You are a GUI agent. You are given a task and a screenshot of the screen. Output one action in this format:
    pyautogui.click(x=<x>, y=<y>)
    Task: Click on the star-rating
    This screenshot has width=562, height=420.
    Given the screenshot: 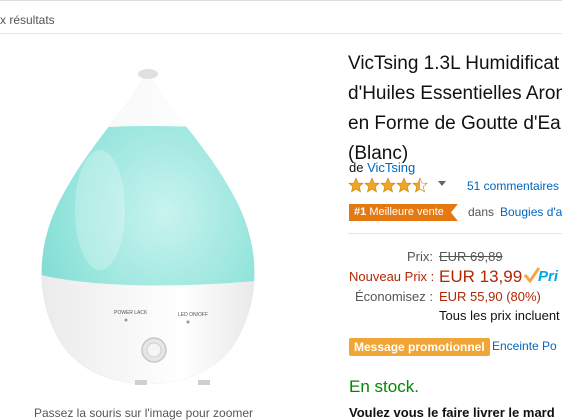 What is the action you would take?
    pyautogui.click(x=389, y=185)
    